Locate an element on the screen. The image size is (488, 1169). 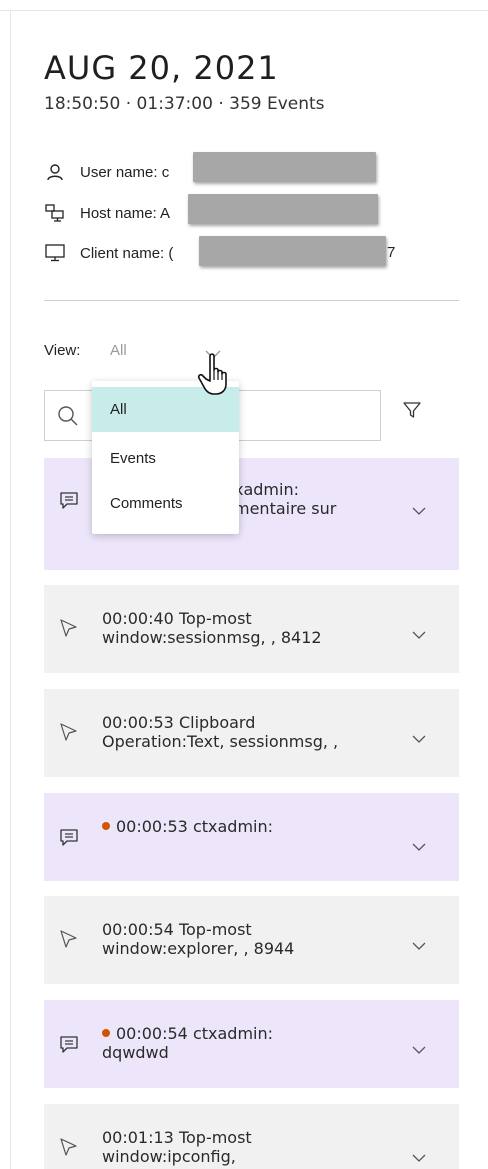
user-name-label: User name: c is located at coordinates (125, 172).